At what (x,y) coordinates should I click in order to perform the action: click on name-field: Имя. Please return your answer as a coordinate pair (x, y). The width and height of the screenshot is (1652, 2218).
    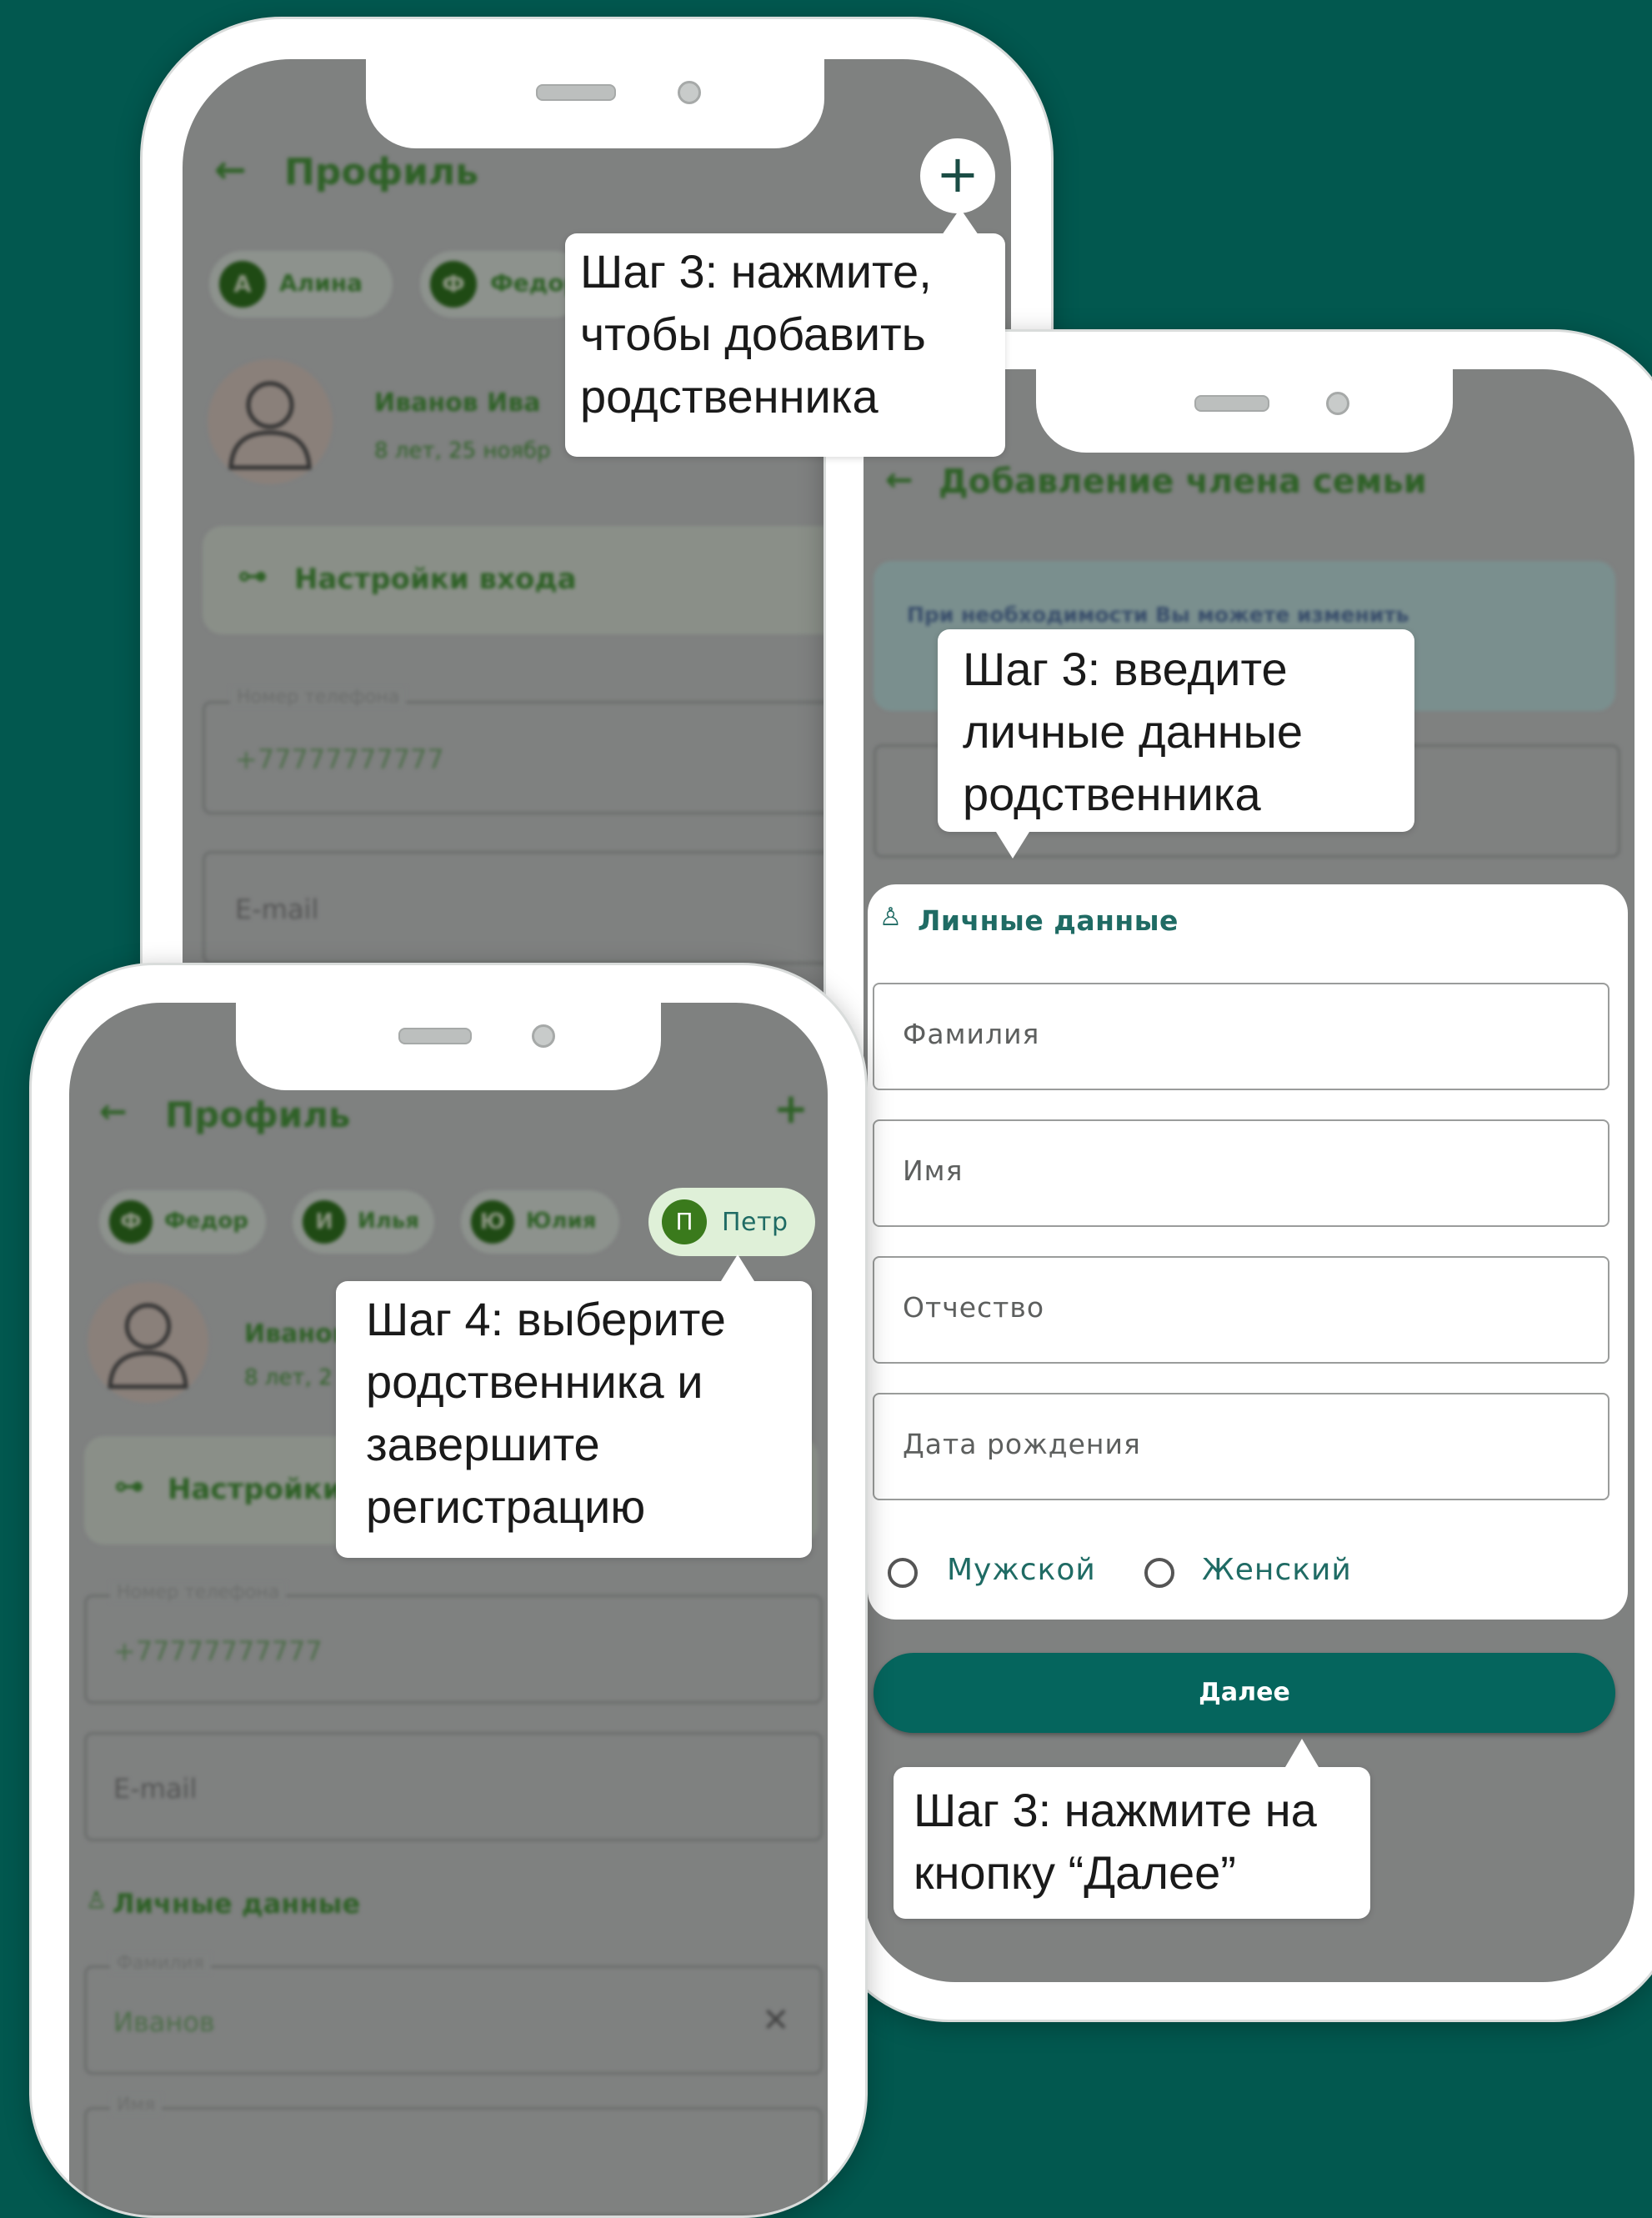
    Looking at the image, I should click on (453, 2155).